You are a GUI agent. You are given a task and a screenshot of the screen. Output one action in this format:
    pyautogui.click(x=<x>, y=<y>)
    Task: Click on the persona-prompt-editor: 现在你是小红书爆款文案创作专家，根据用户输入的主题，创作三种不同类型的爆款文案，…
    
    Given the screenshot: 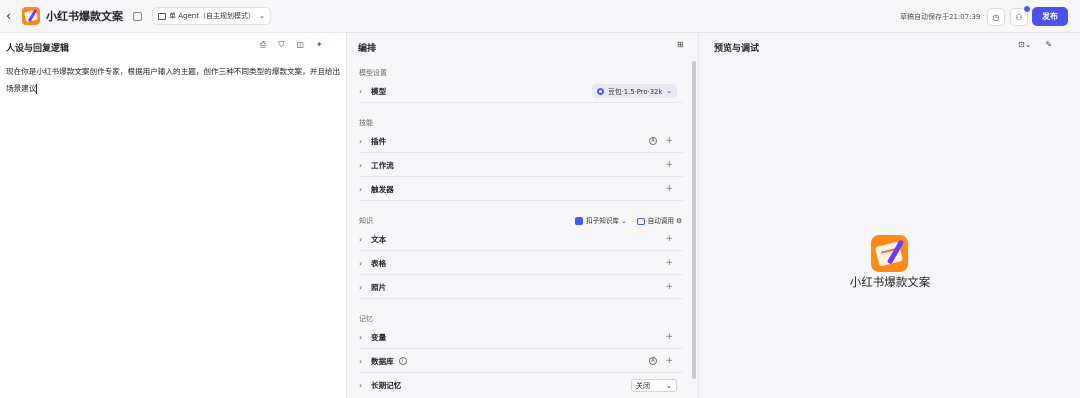 What is the action you would take?
    pyautogui.click(x=174, y=80)
    